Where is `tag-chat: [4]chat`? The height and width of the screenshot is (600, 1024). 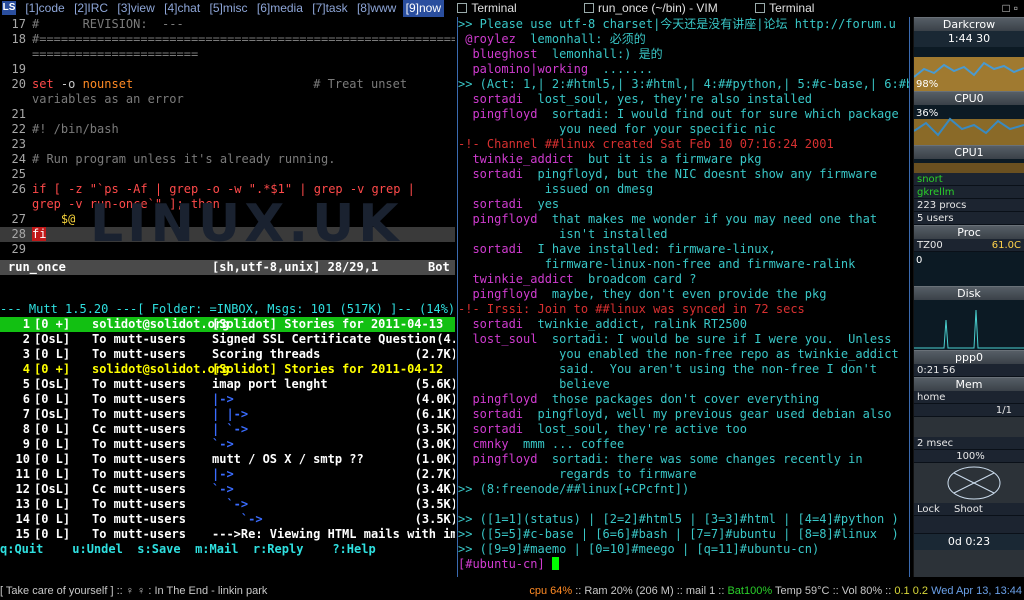
tag-chat: [4]chat is located at coordinates (182, 8).